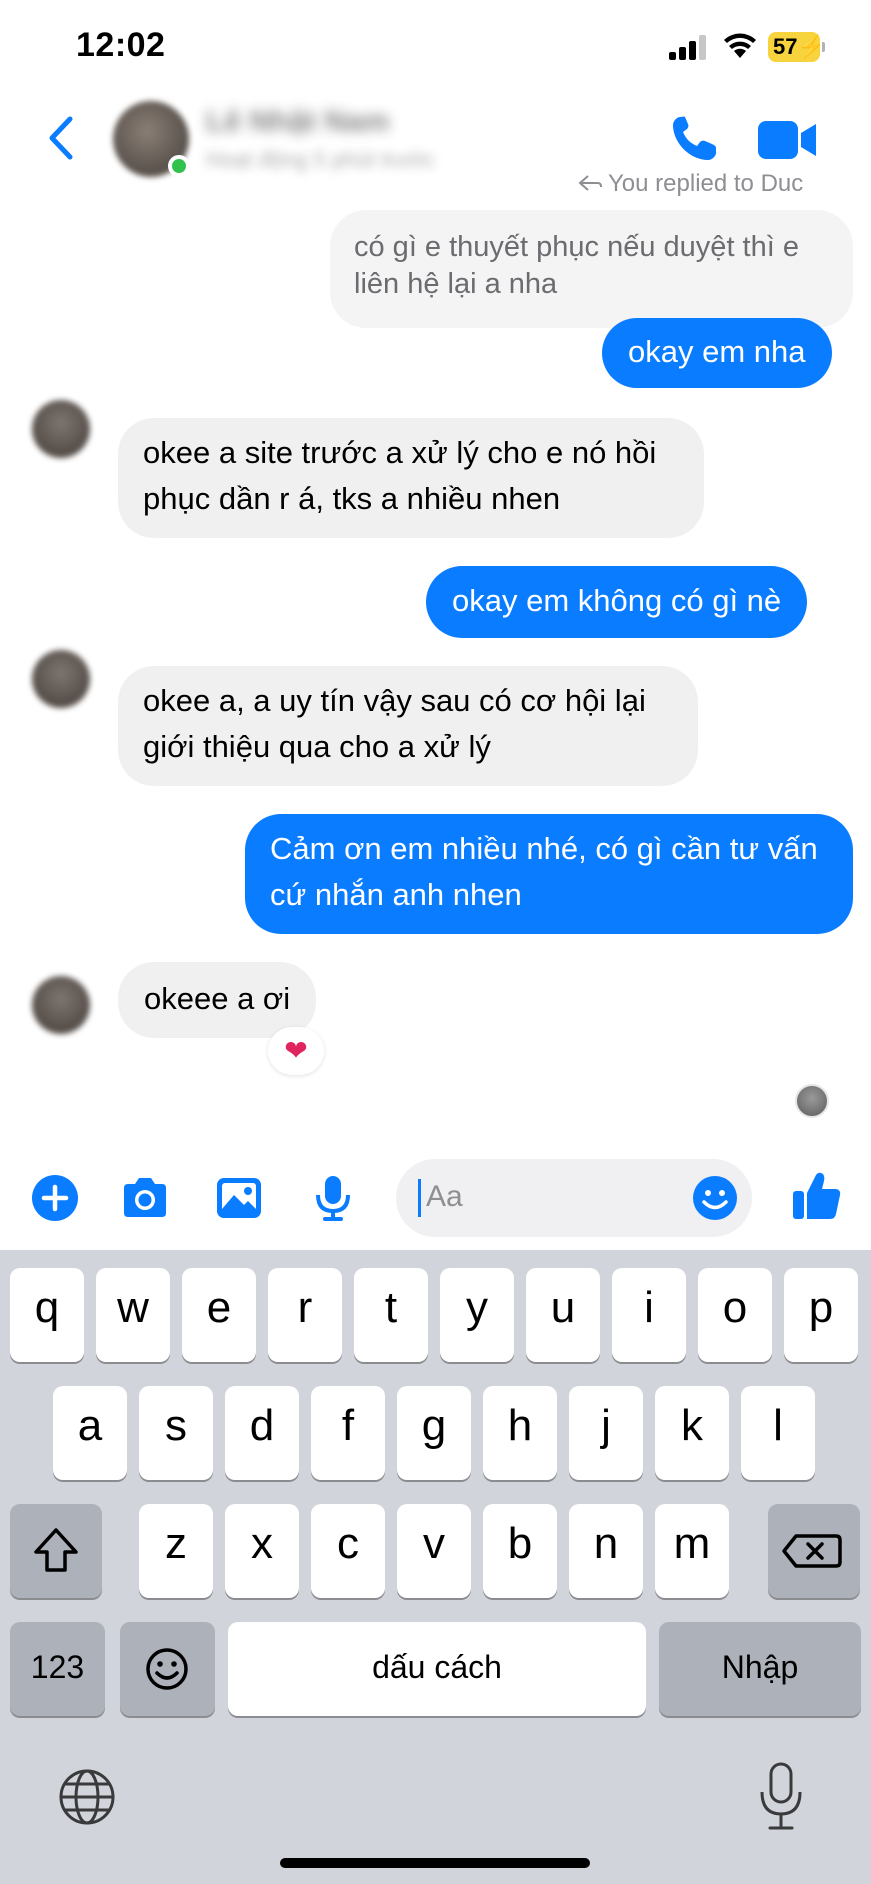 The width and height of the screenshot is (871, 1884). Describe the element at coordinates (62, 138) in the screenshot. I see `back-chevron-icon` at that location.